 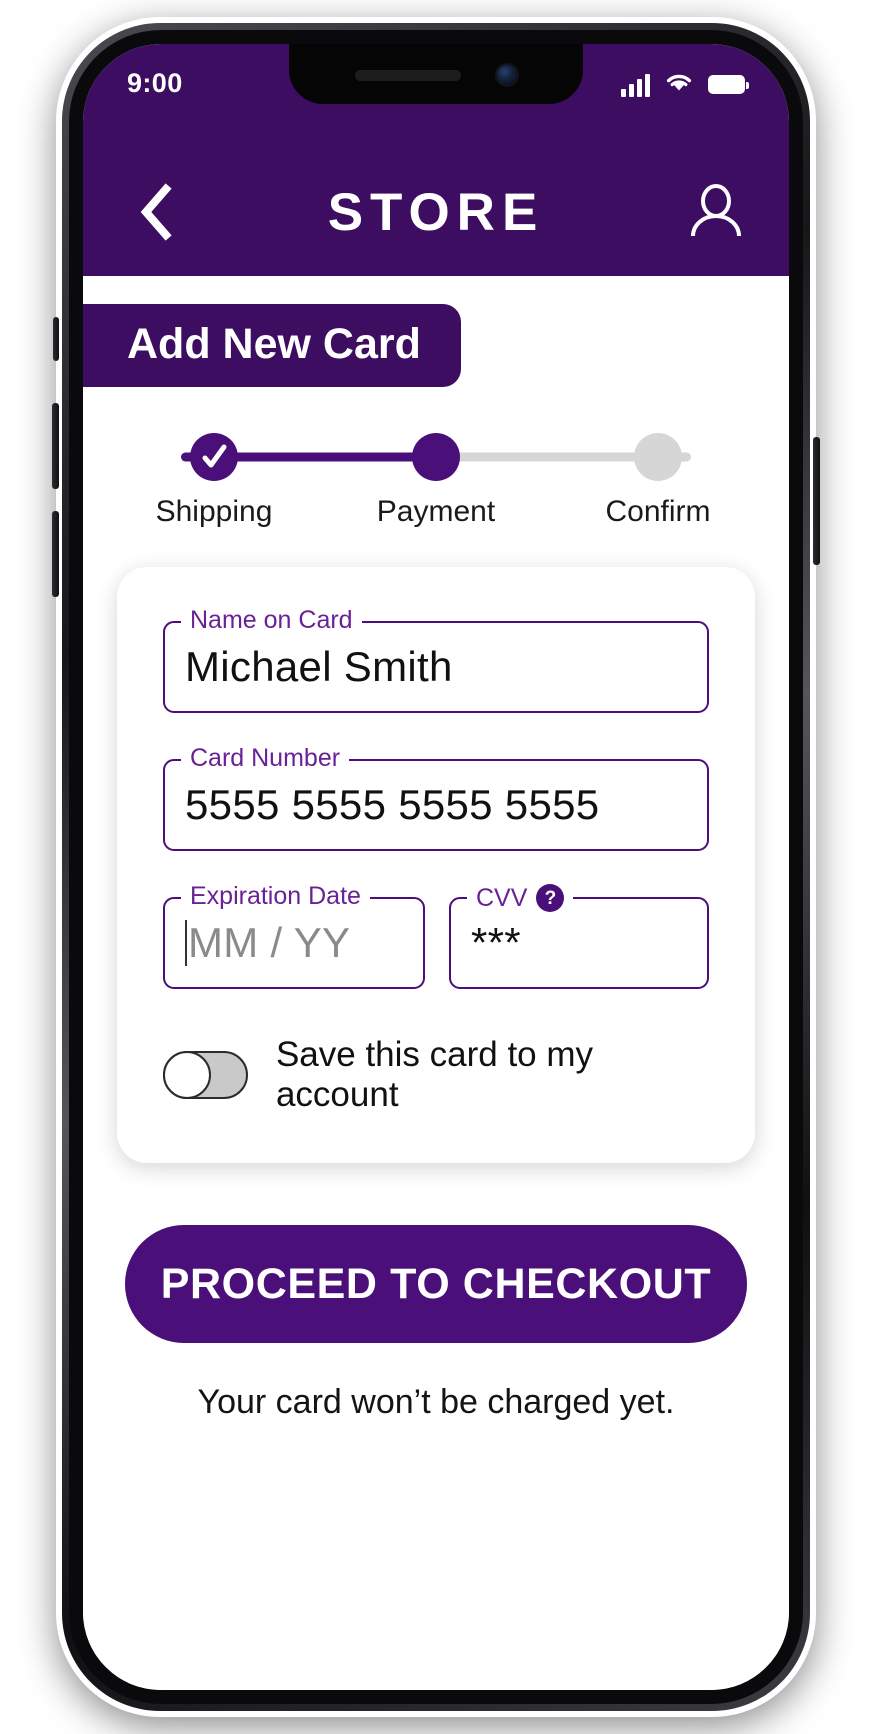 I want to click on stepper-labels: Shipping Payment Confirm, so click(x=436, y=512).